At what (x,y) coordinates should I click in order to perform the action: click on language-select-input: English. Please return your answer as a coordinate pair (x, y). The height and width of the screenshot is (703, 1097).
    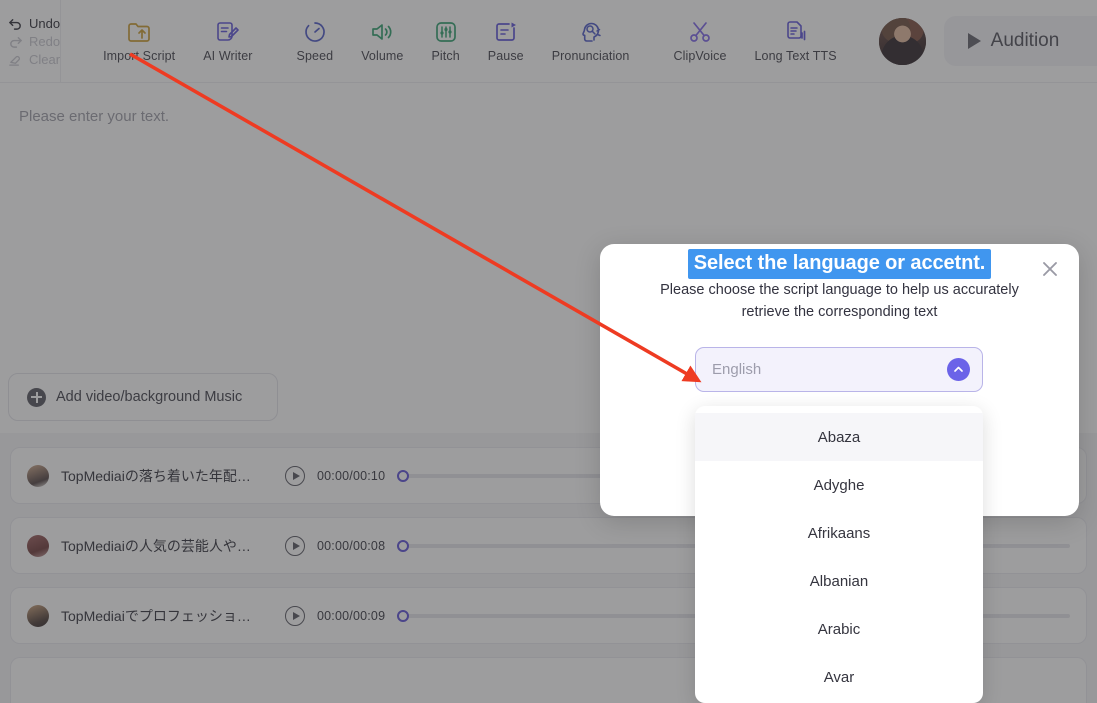
    Looking at the image, I should click on (839, 369).